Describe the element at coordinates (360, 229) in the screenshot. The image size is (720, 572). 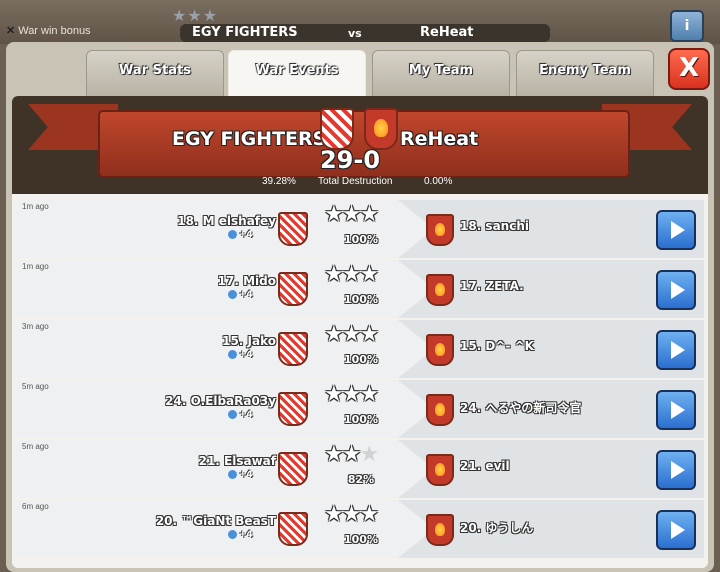
I see `event-row: 1m ago 18. M elshafey +4 ★★★ 100% 18. sanchi` at that location.